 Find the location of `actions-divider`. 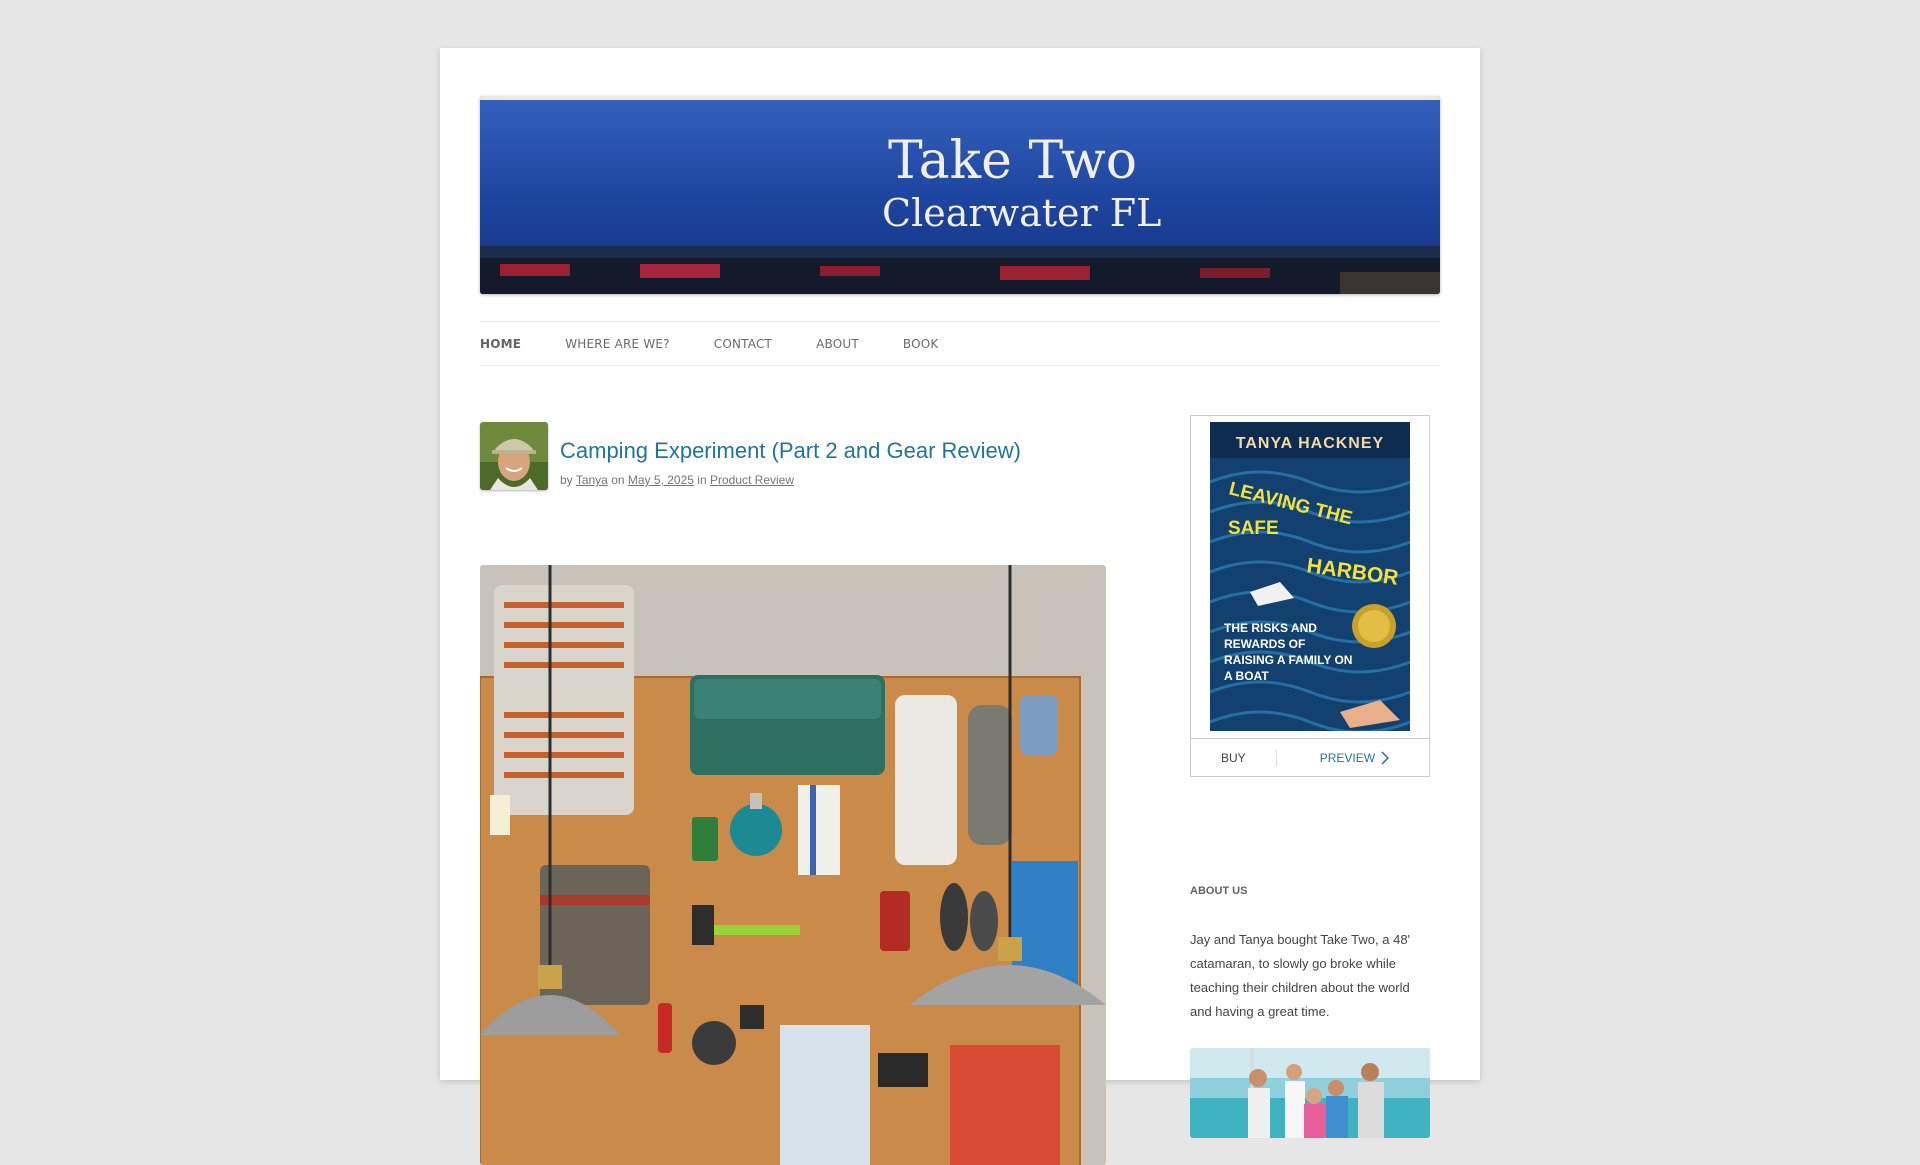

actions-divider is located at coordinates (1276, 757).